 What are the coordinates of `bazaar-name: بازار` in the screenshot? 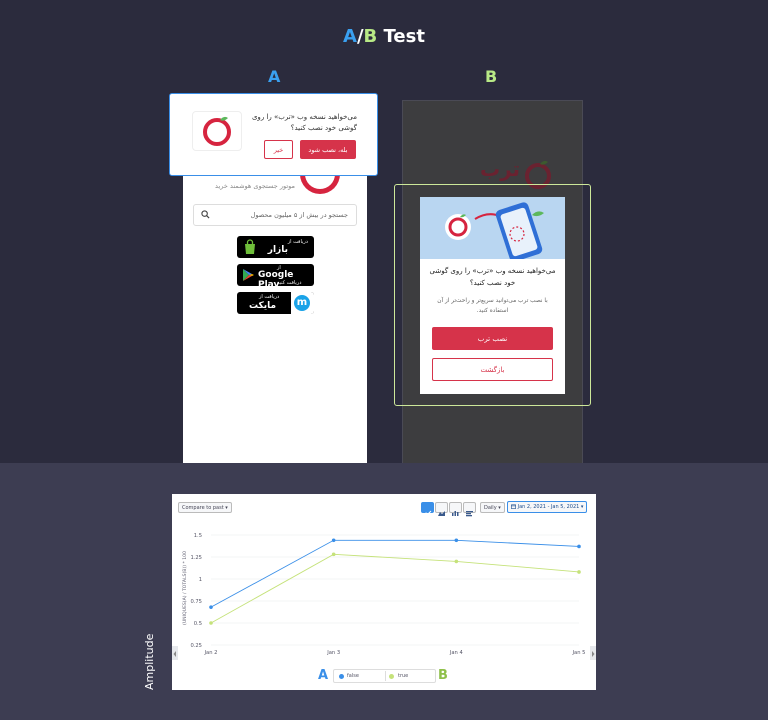 It's located at (277, 250).